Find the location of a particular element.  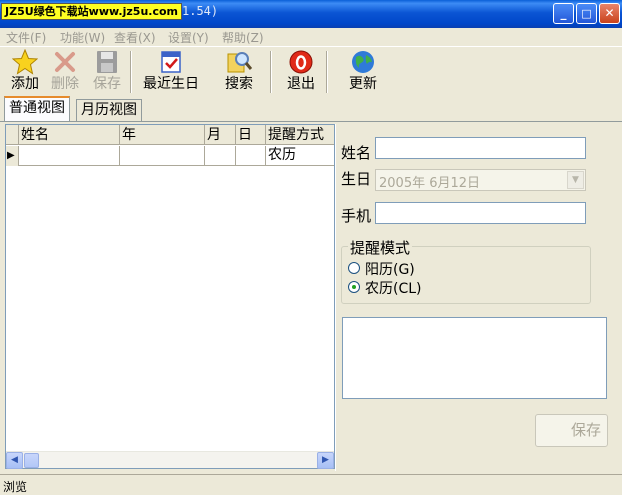

window-title: 1.54) is located at coordinates (200, 11).